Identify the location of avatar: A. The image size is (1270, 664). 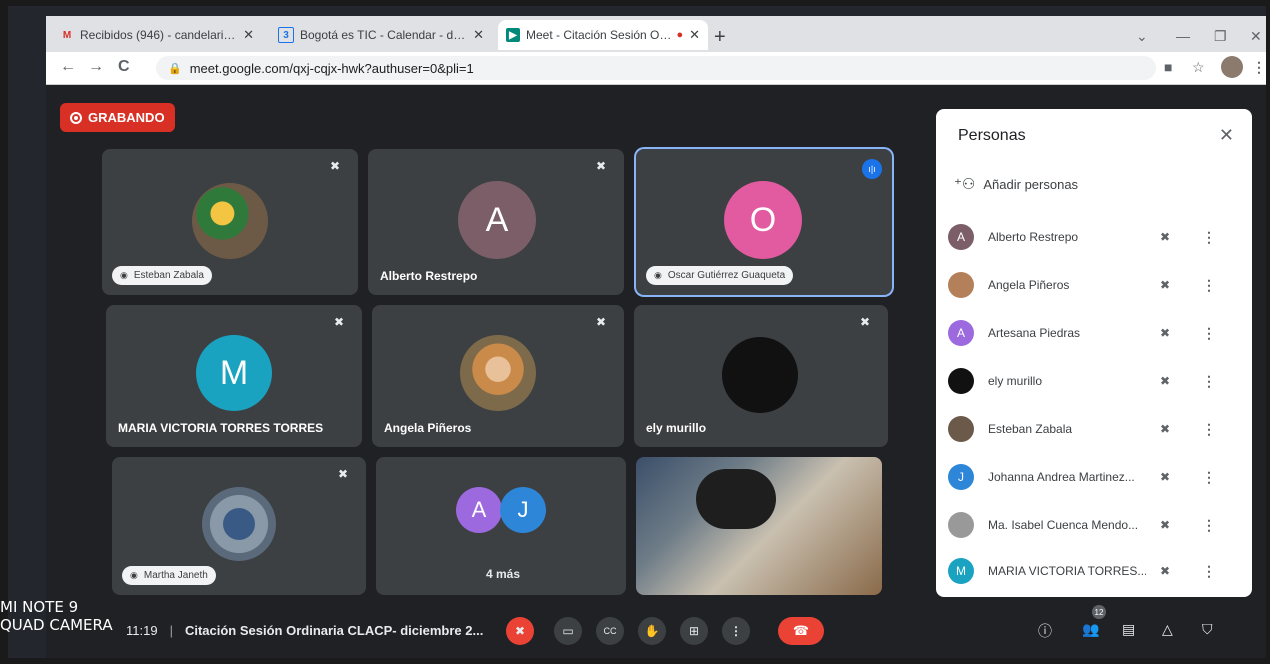
(961, 237).